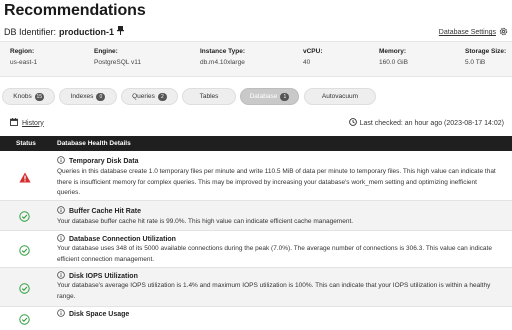  Describe the element at coordinates (101, 96) in the screenshot. I see `tab-badge: 0` at that location.